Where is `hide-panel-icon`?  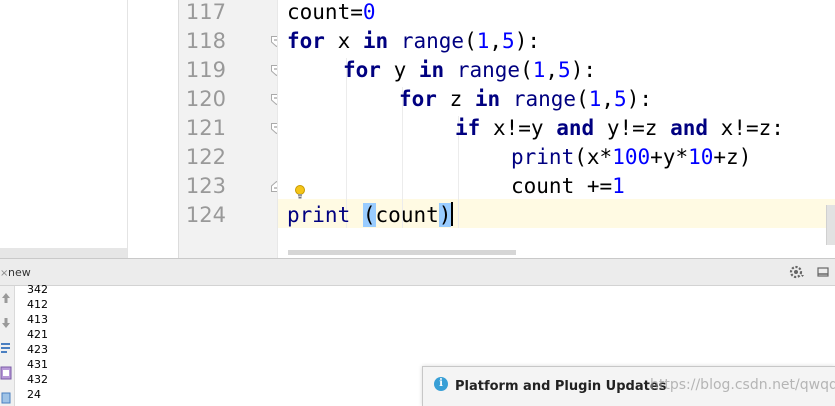 hide-panel-icon is located at coordinates (823, 272).